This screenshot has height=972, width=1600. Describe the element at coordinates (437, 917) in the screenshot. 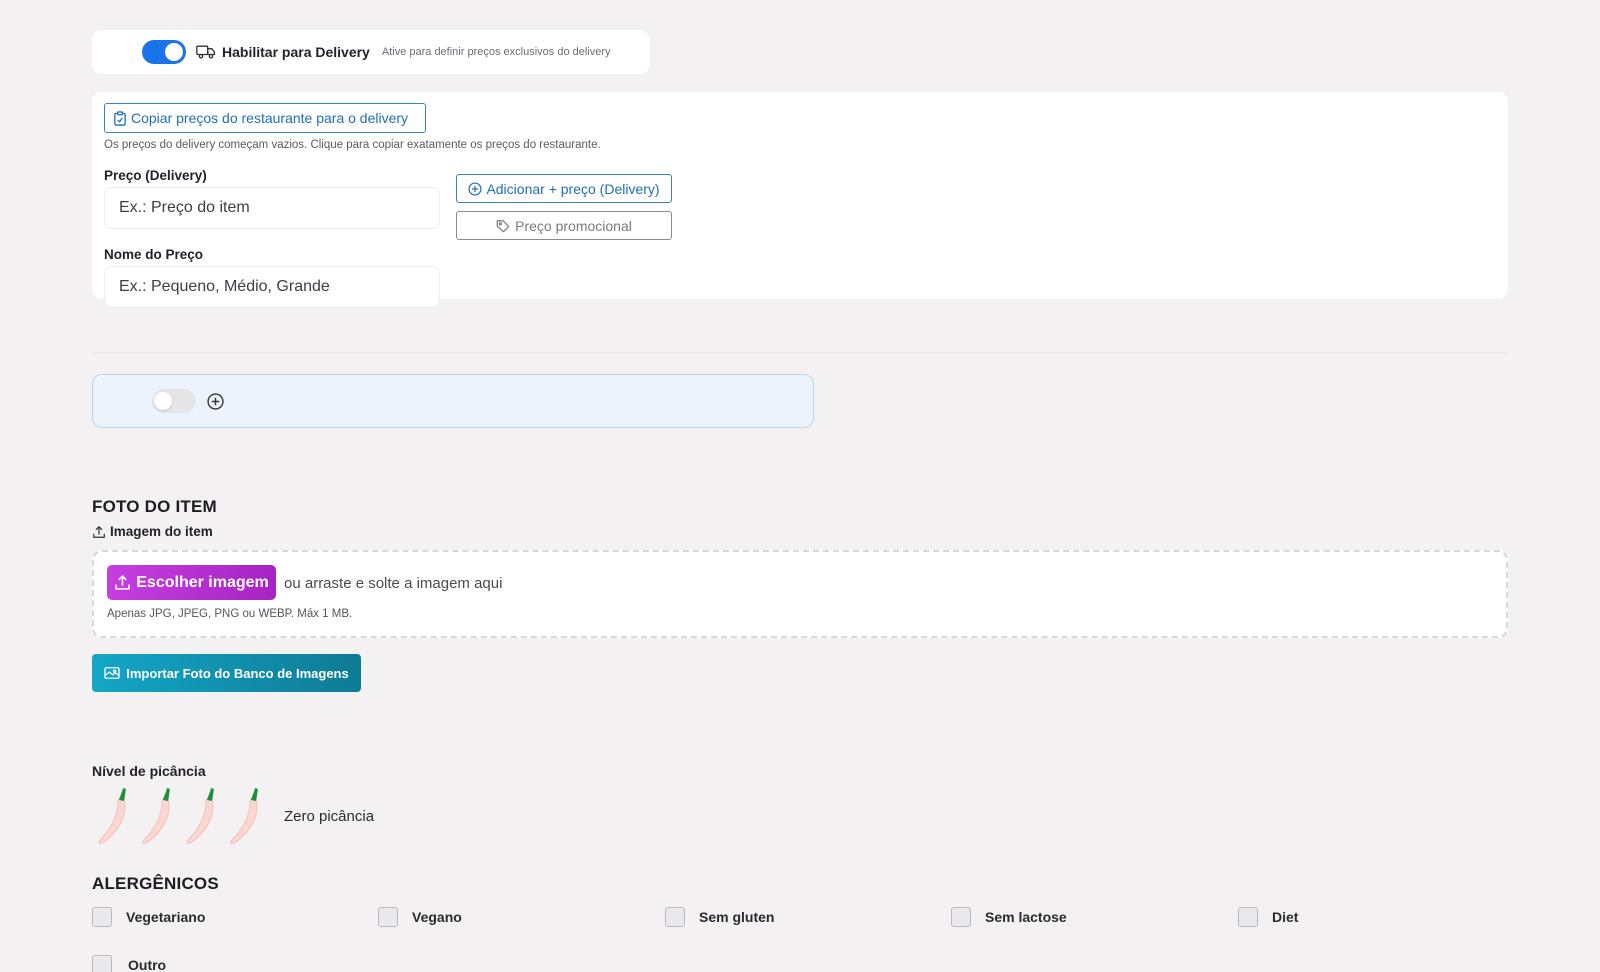

I see `allergen-label: Vegano` at that location.